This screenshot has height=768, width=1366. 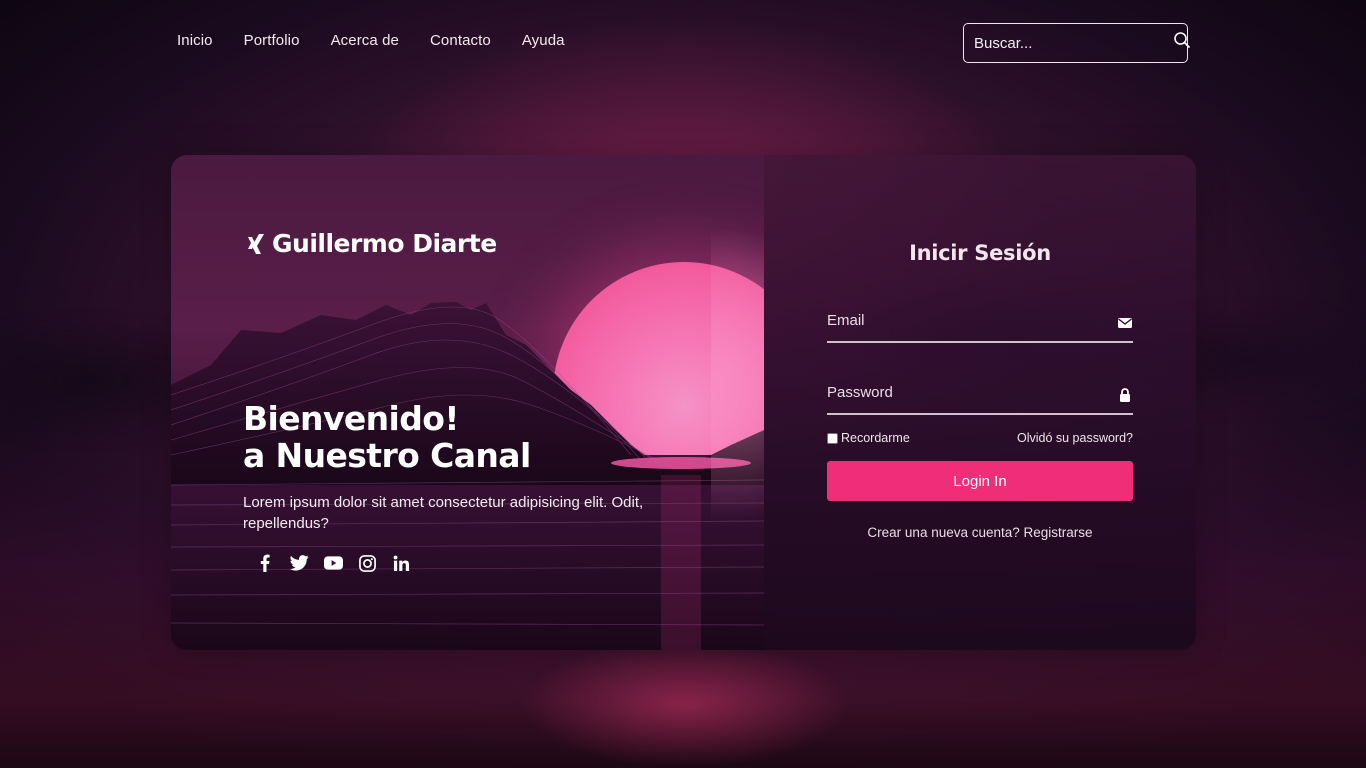 I want to click on login-button: Login In, so click(x=980, y=481).